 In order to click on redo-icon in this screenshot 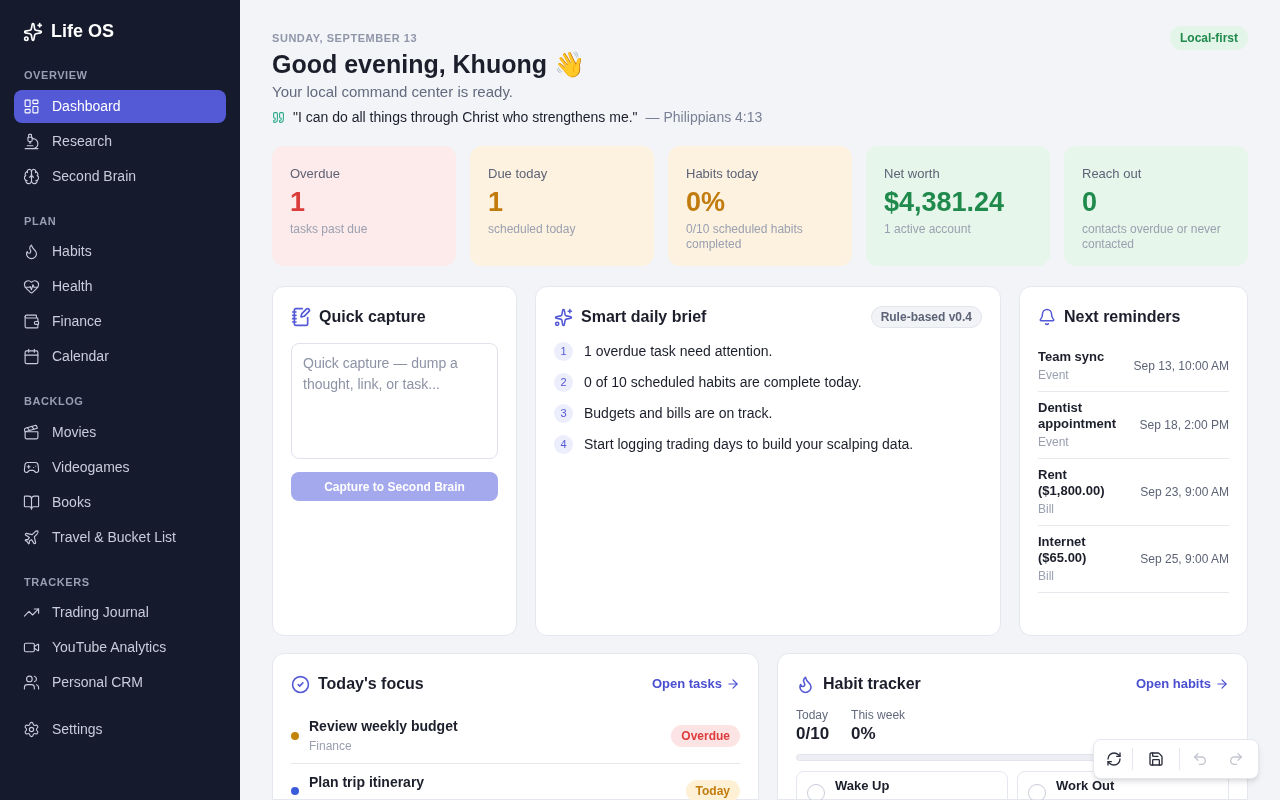, I will do `click(1236, 759)`.